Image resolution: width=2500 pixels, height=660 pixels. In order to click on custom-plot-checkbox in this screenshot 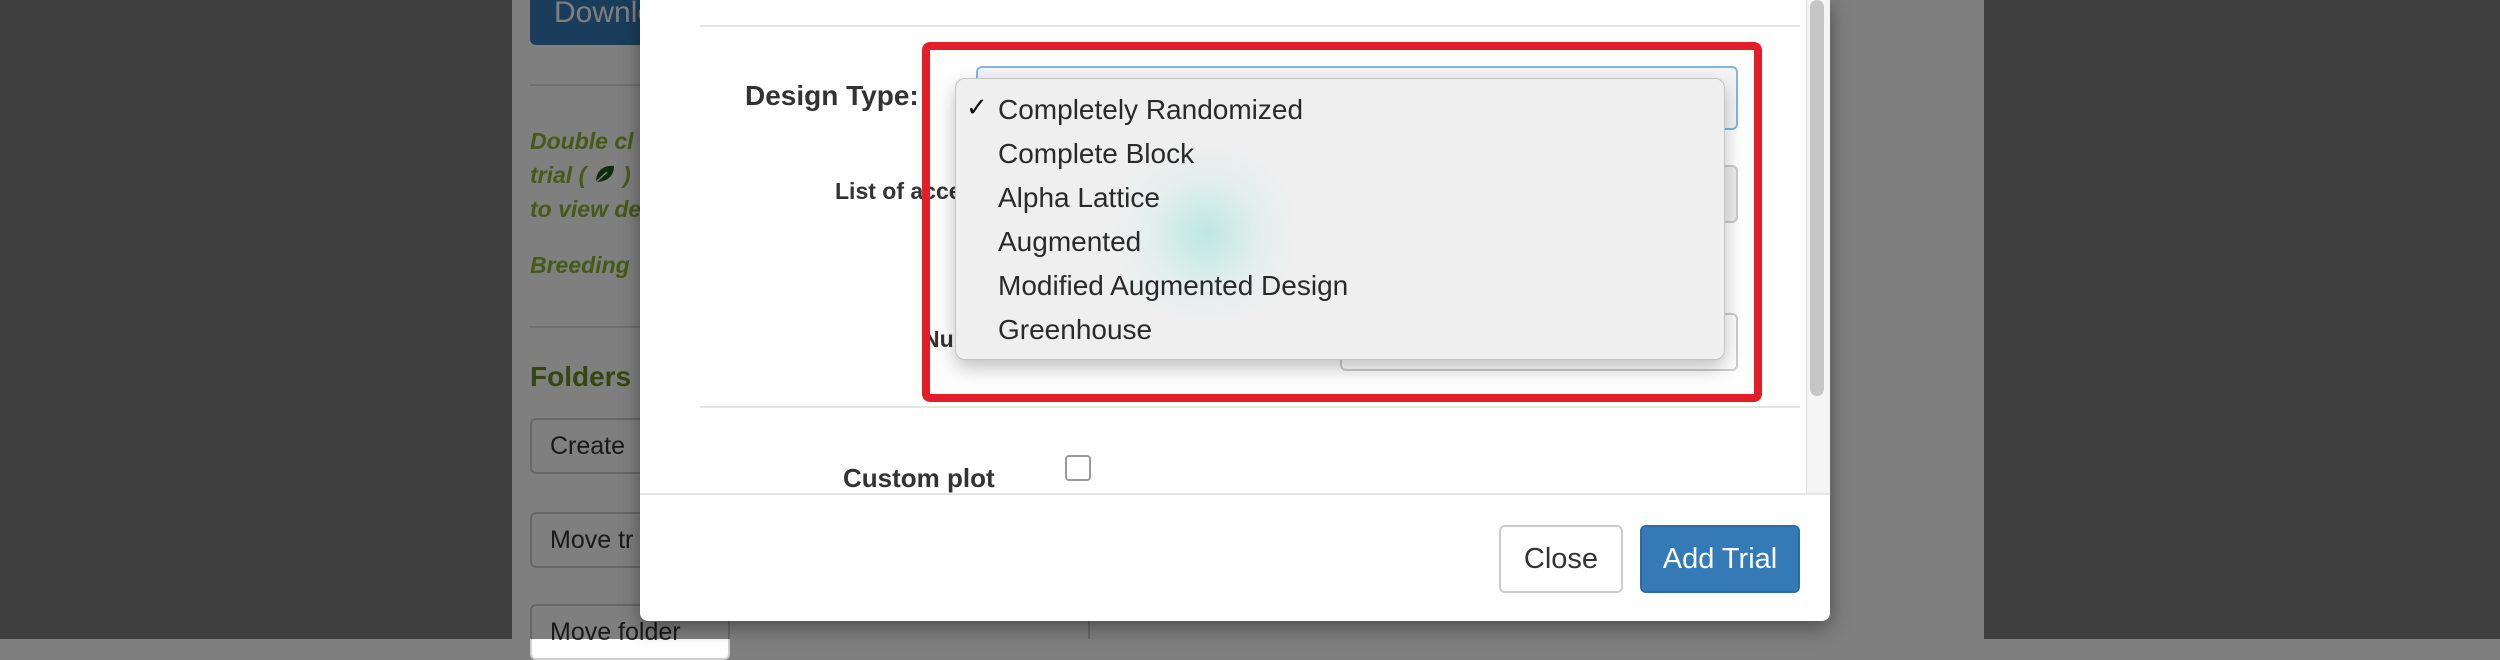, I will do `click(1078, 468)`.